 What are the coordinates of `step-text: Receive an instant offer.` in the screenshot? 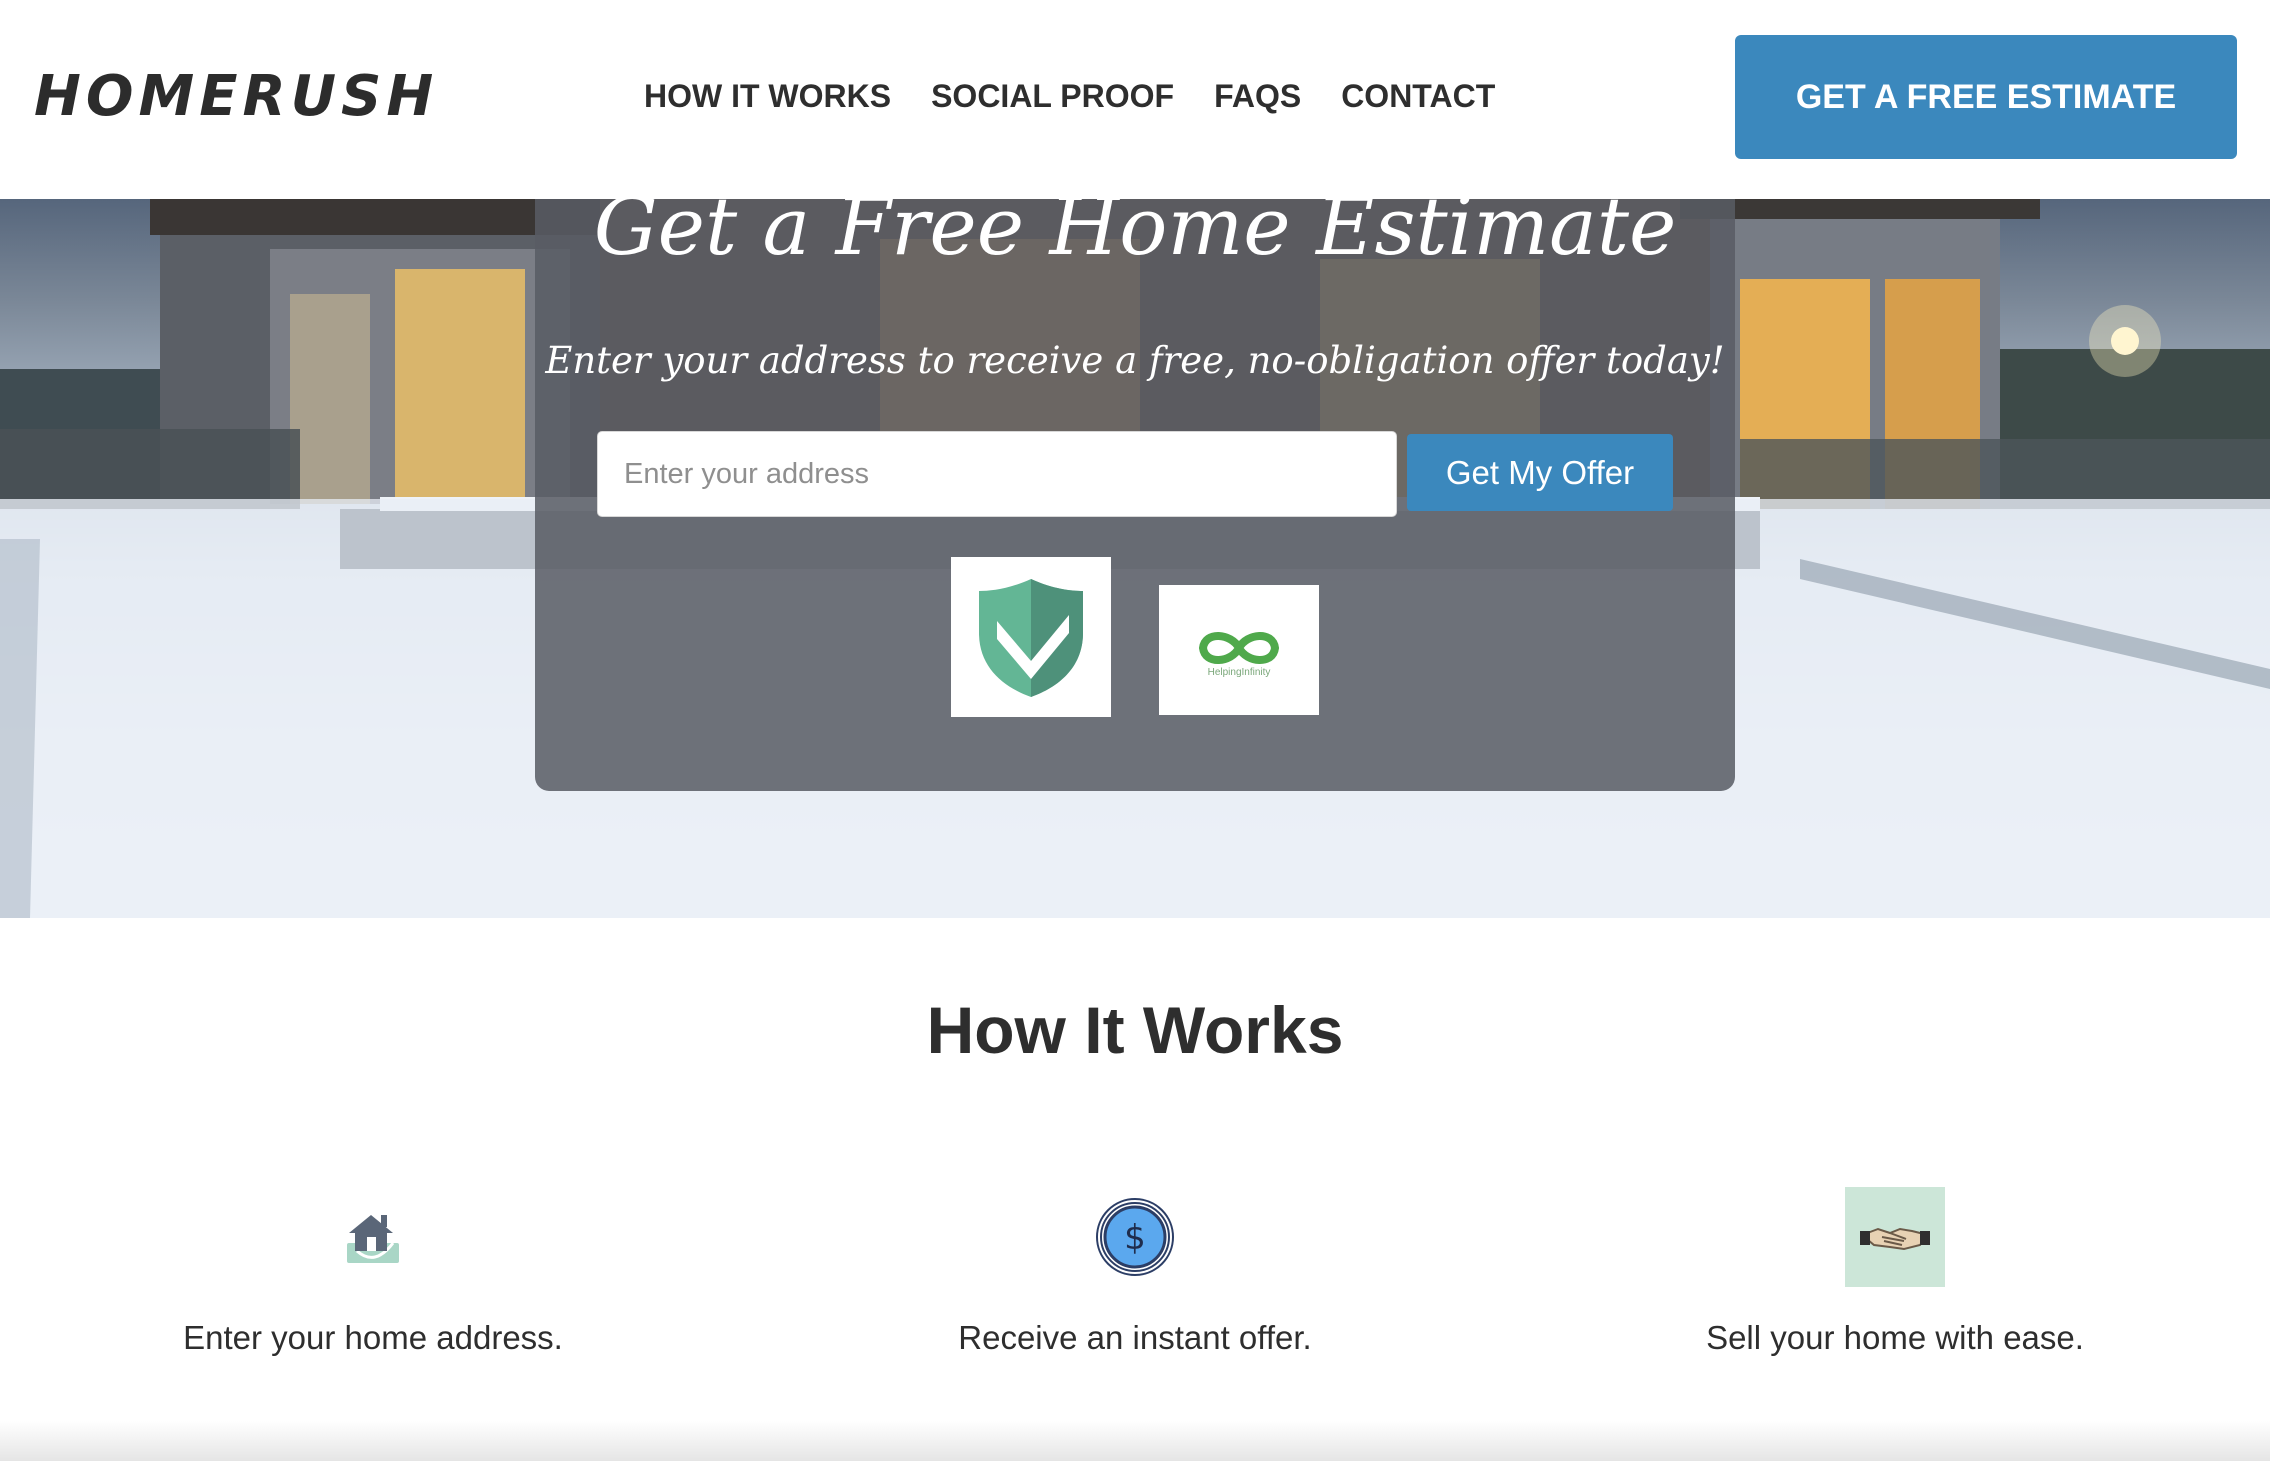 It's located at (1135, 1337).